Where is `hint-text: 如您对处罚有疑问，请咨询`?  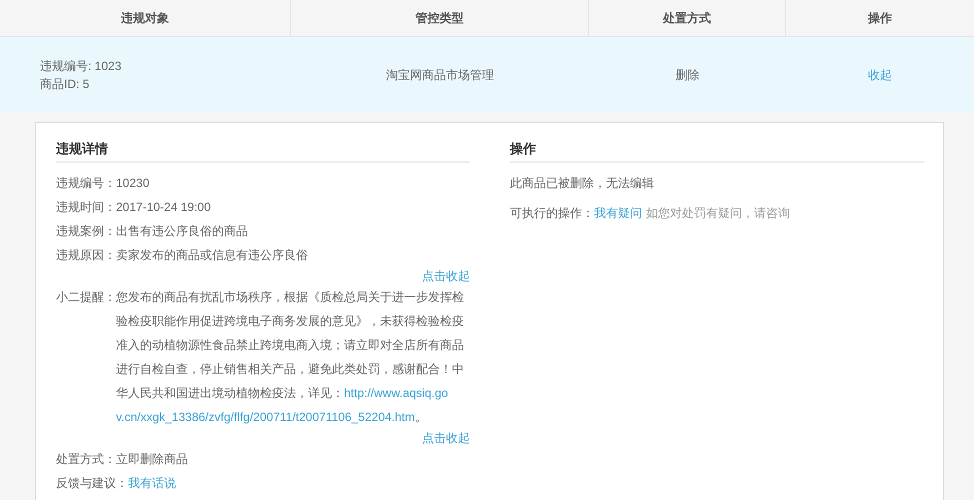
hint-text: 如您对处罚有疑问，请咨询 is located at coordinates (718, 213).